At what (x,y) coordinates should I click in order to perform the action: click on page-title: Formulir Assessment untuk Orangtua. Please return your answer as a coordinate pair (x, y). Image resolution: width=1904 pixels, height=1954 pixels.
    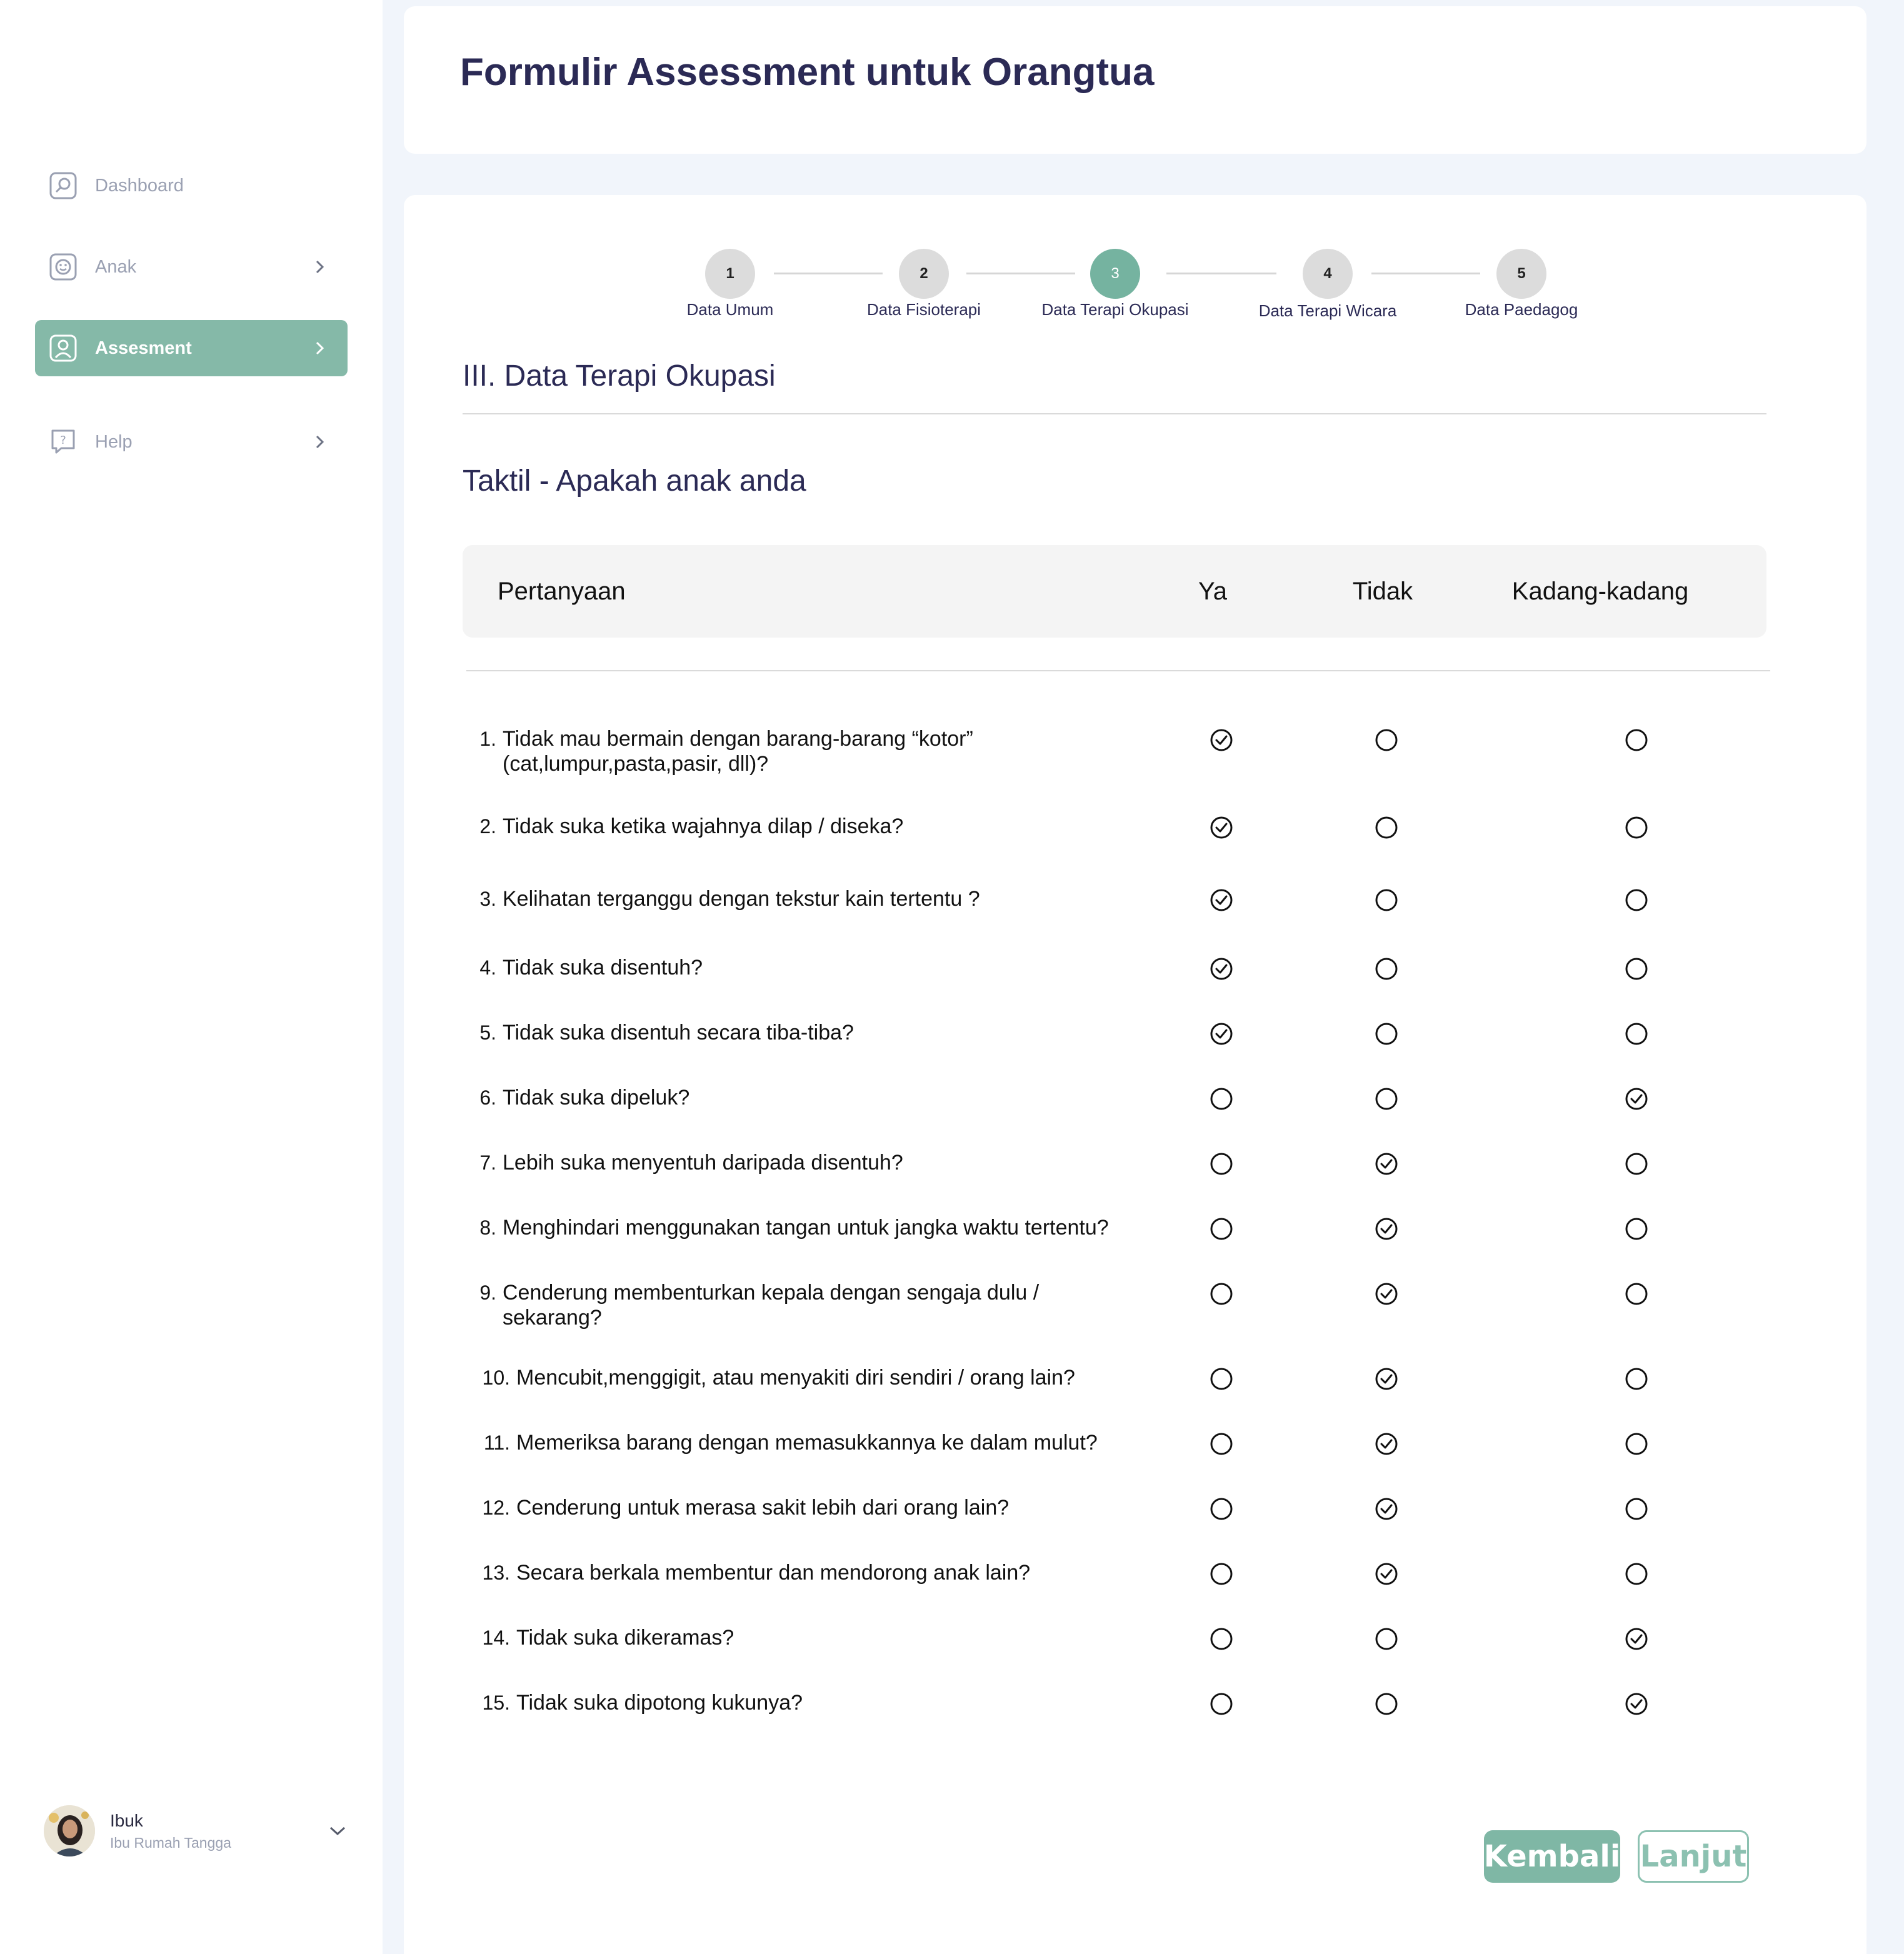
    Looking at the image, I should click on (807, 73).